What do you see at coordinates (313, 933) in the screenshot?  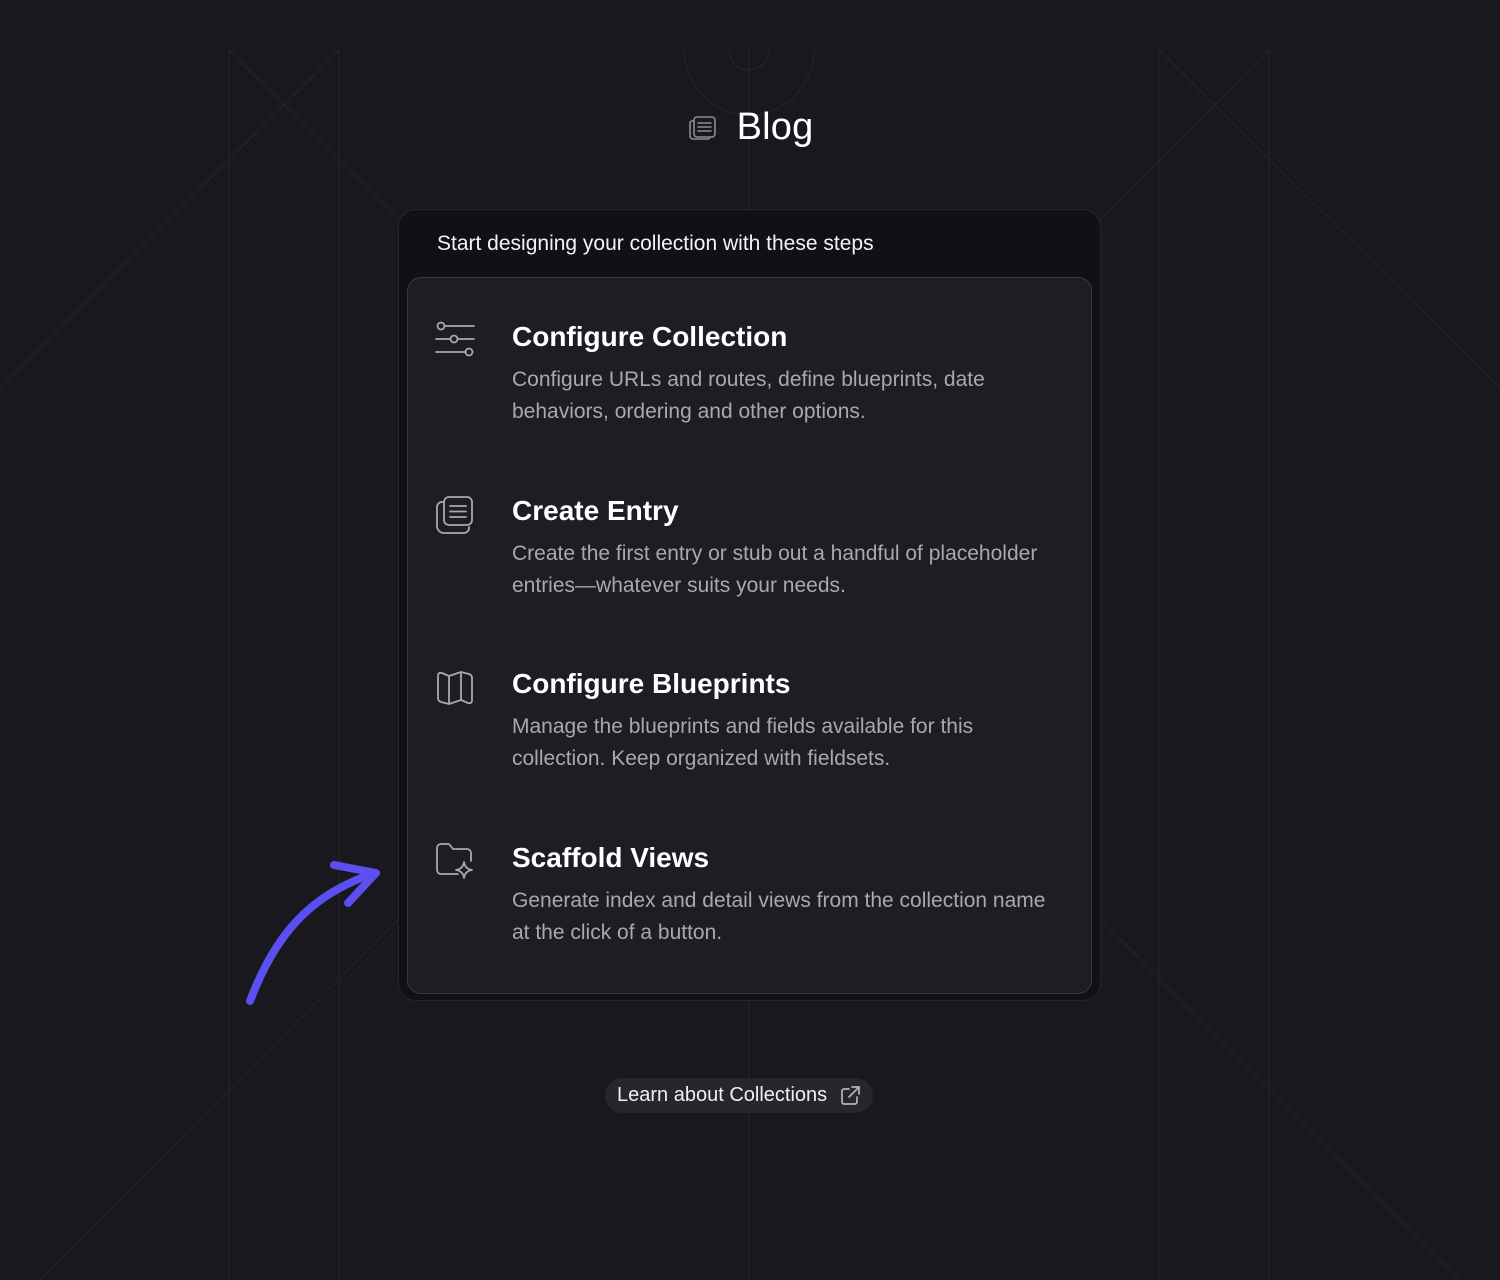 I see `pointer-arrow-icon` at bounding box center [313, 933].